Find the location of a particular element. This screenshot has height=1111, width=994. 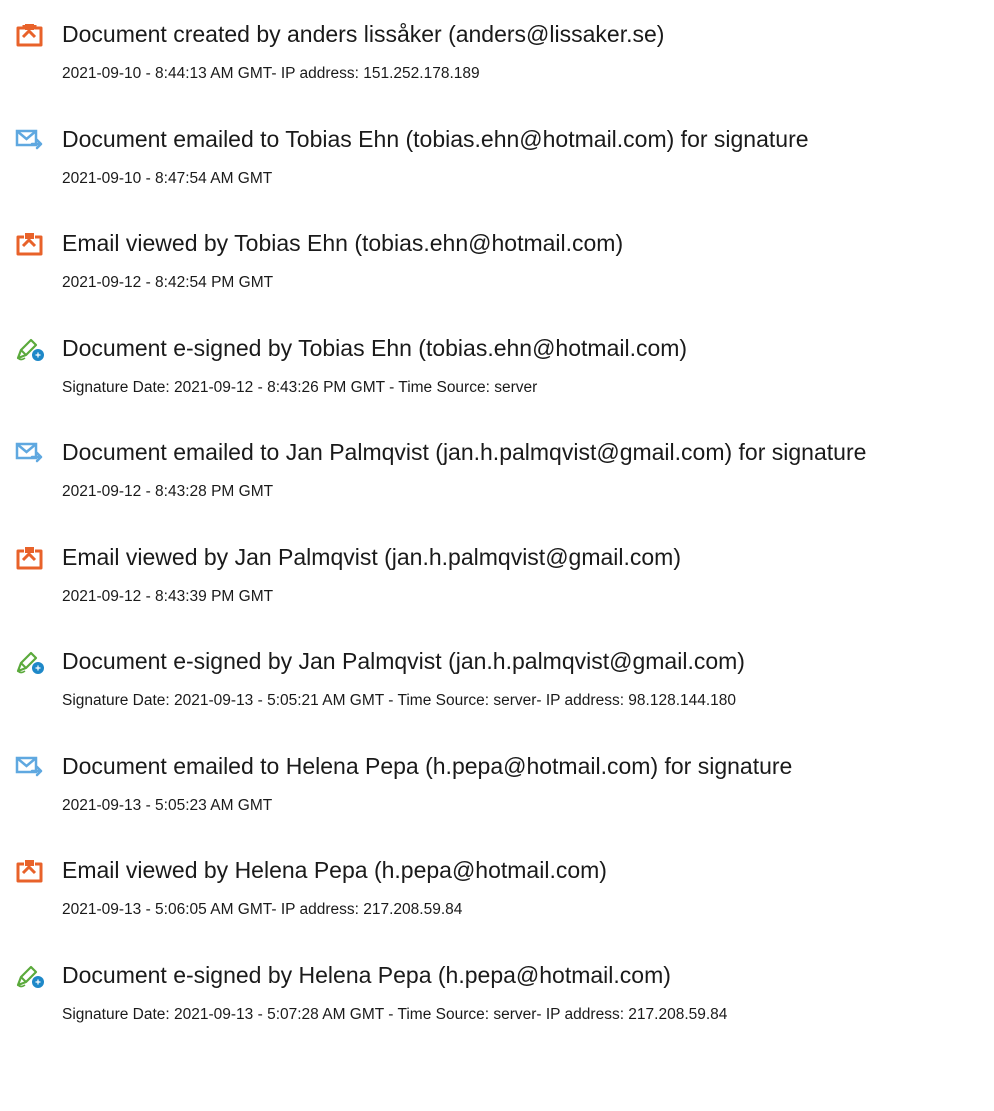

event-detail: 2021-09-12 - 8:42:54 PM GMT is located at coordinates (168, 282).